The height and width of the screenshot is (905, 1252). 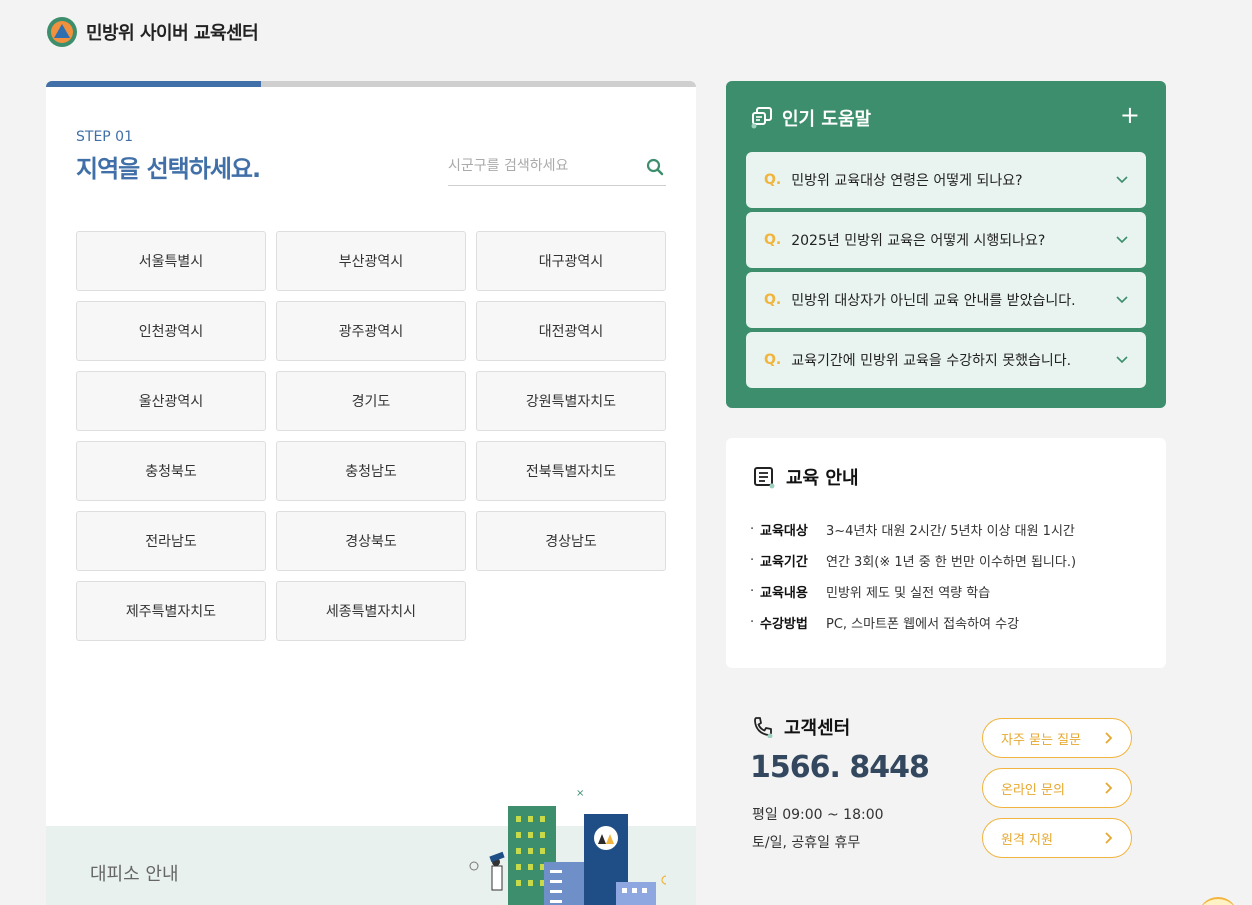 What do you see at coordinates (571, 541) in the screenshot?
I see `region-button: 경상남도` at bounding box center [571, 541].